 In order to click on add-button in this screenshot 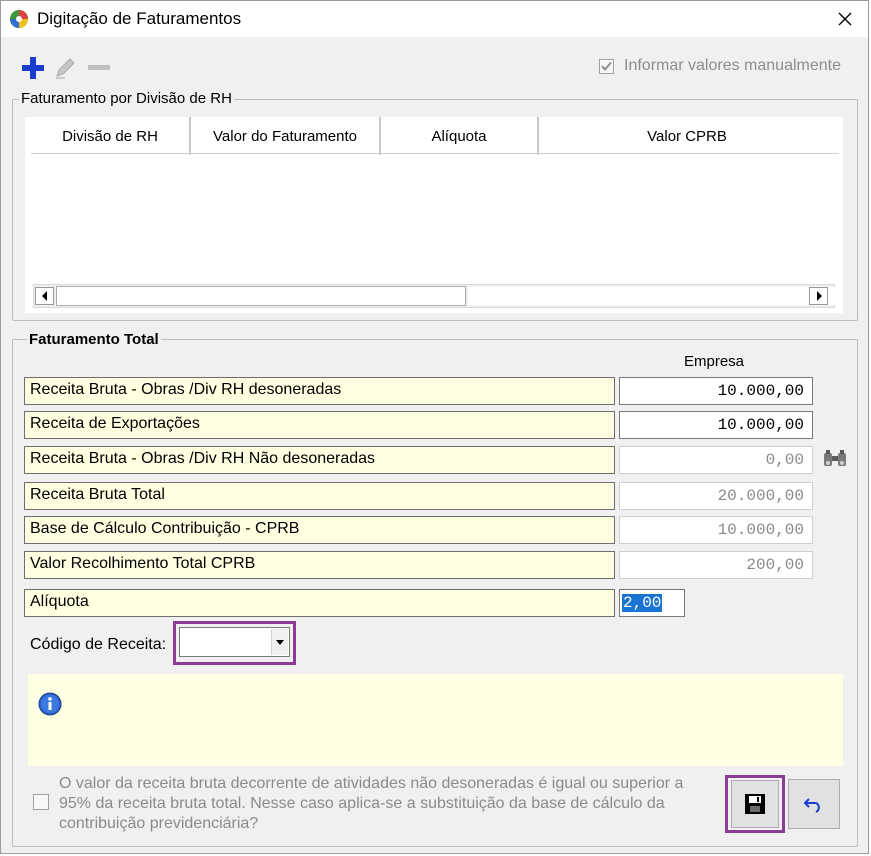, I will do `click(33, 68)`.